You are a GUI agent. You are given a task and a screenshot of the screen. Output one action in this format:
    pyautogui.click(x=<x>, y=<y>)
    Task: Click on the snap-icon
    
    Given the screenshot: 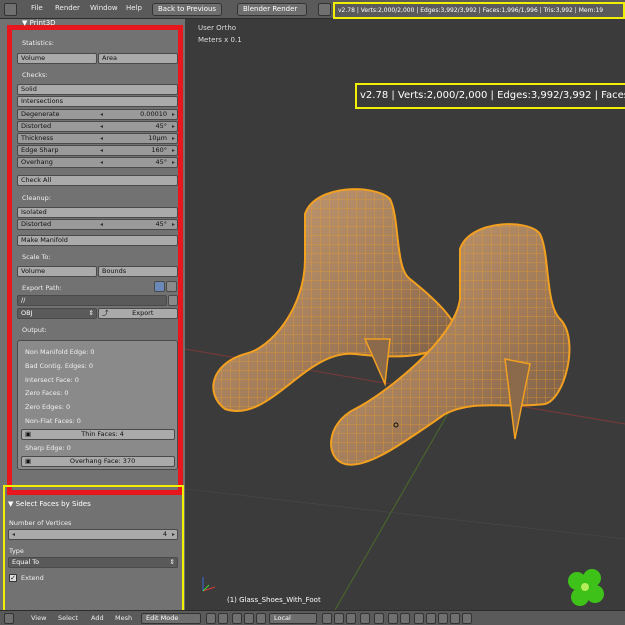 What is the action you would take?
    pyautogui.click(x=393, y=618)
    